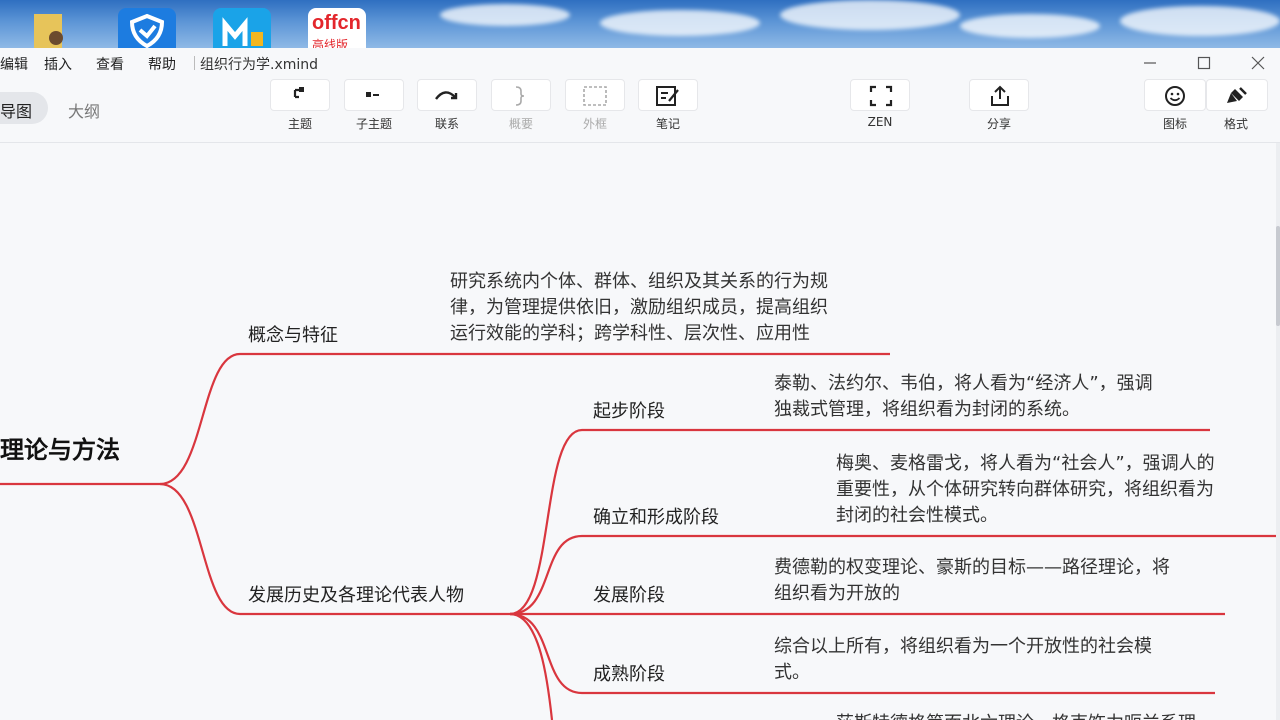  I want to click on minimize-icon, so click(1150, 63).